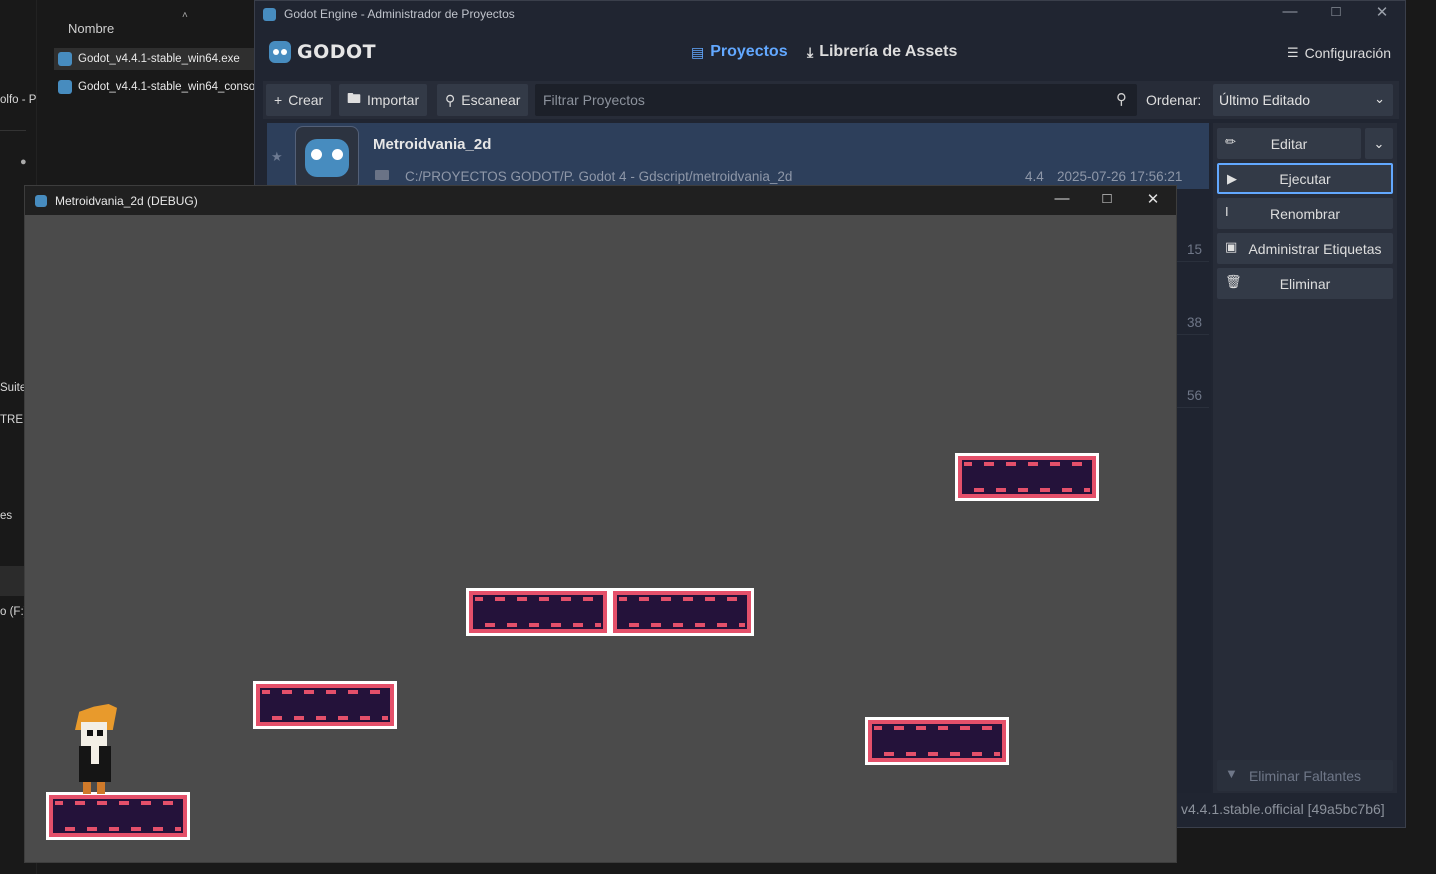 This screenshot has width=1436, height=874. I want to click on tab-projects-label: Proyectos, so click(749, 51).